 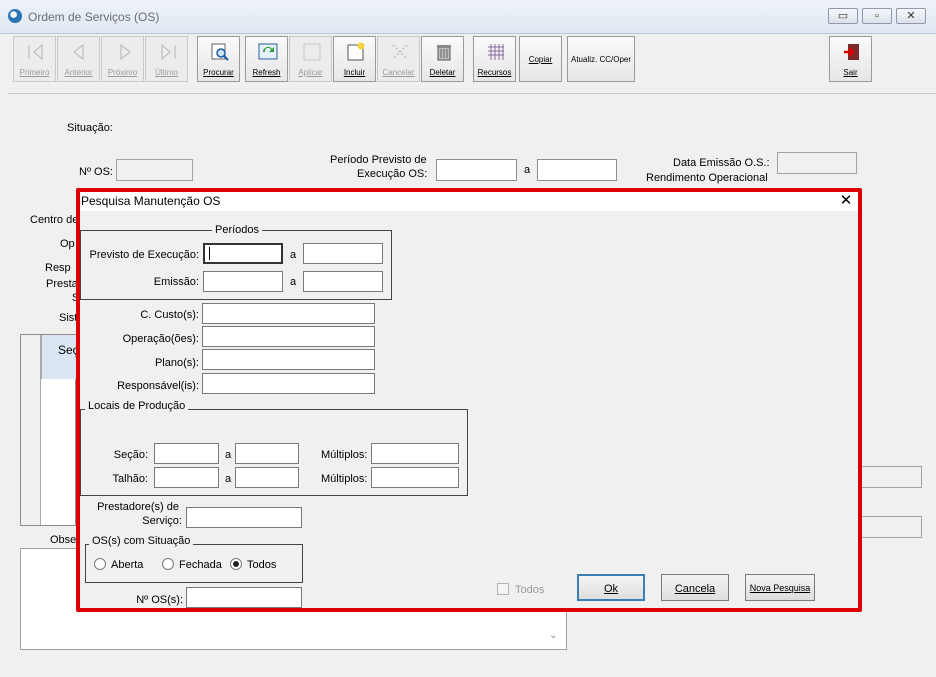 I want to click on c-custo-input, so click(x=288, y=313).